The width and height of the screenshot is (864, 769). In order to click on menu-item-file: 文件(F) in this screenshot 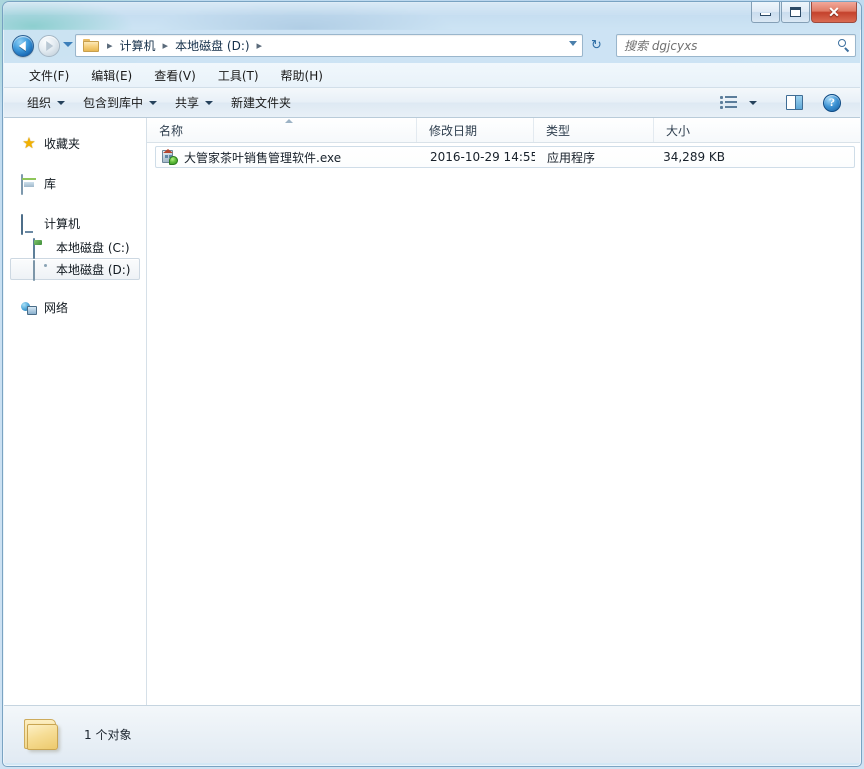, I will do `click(49, 75)`.